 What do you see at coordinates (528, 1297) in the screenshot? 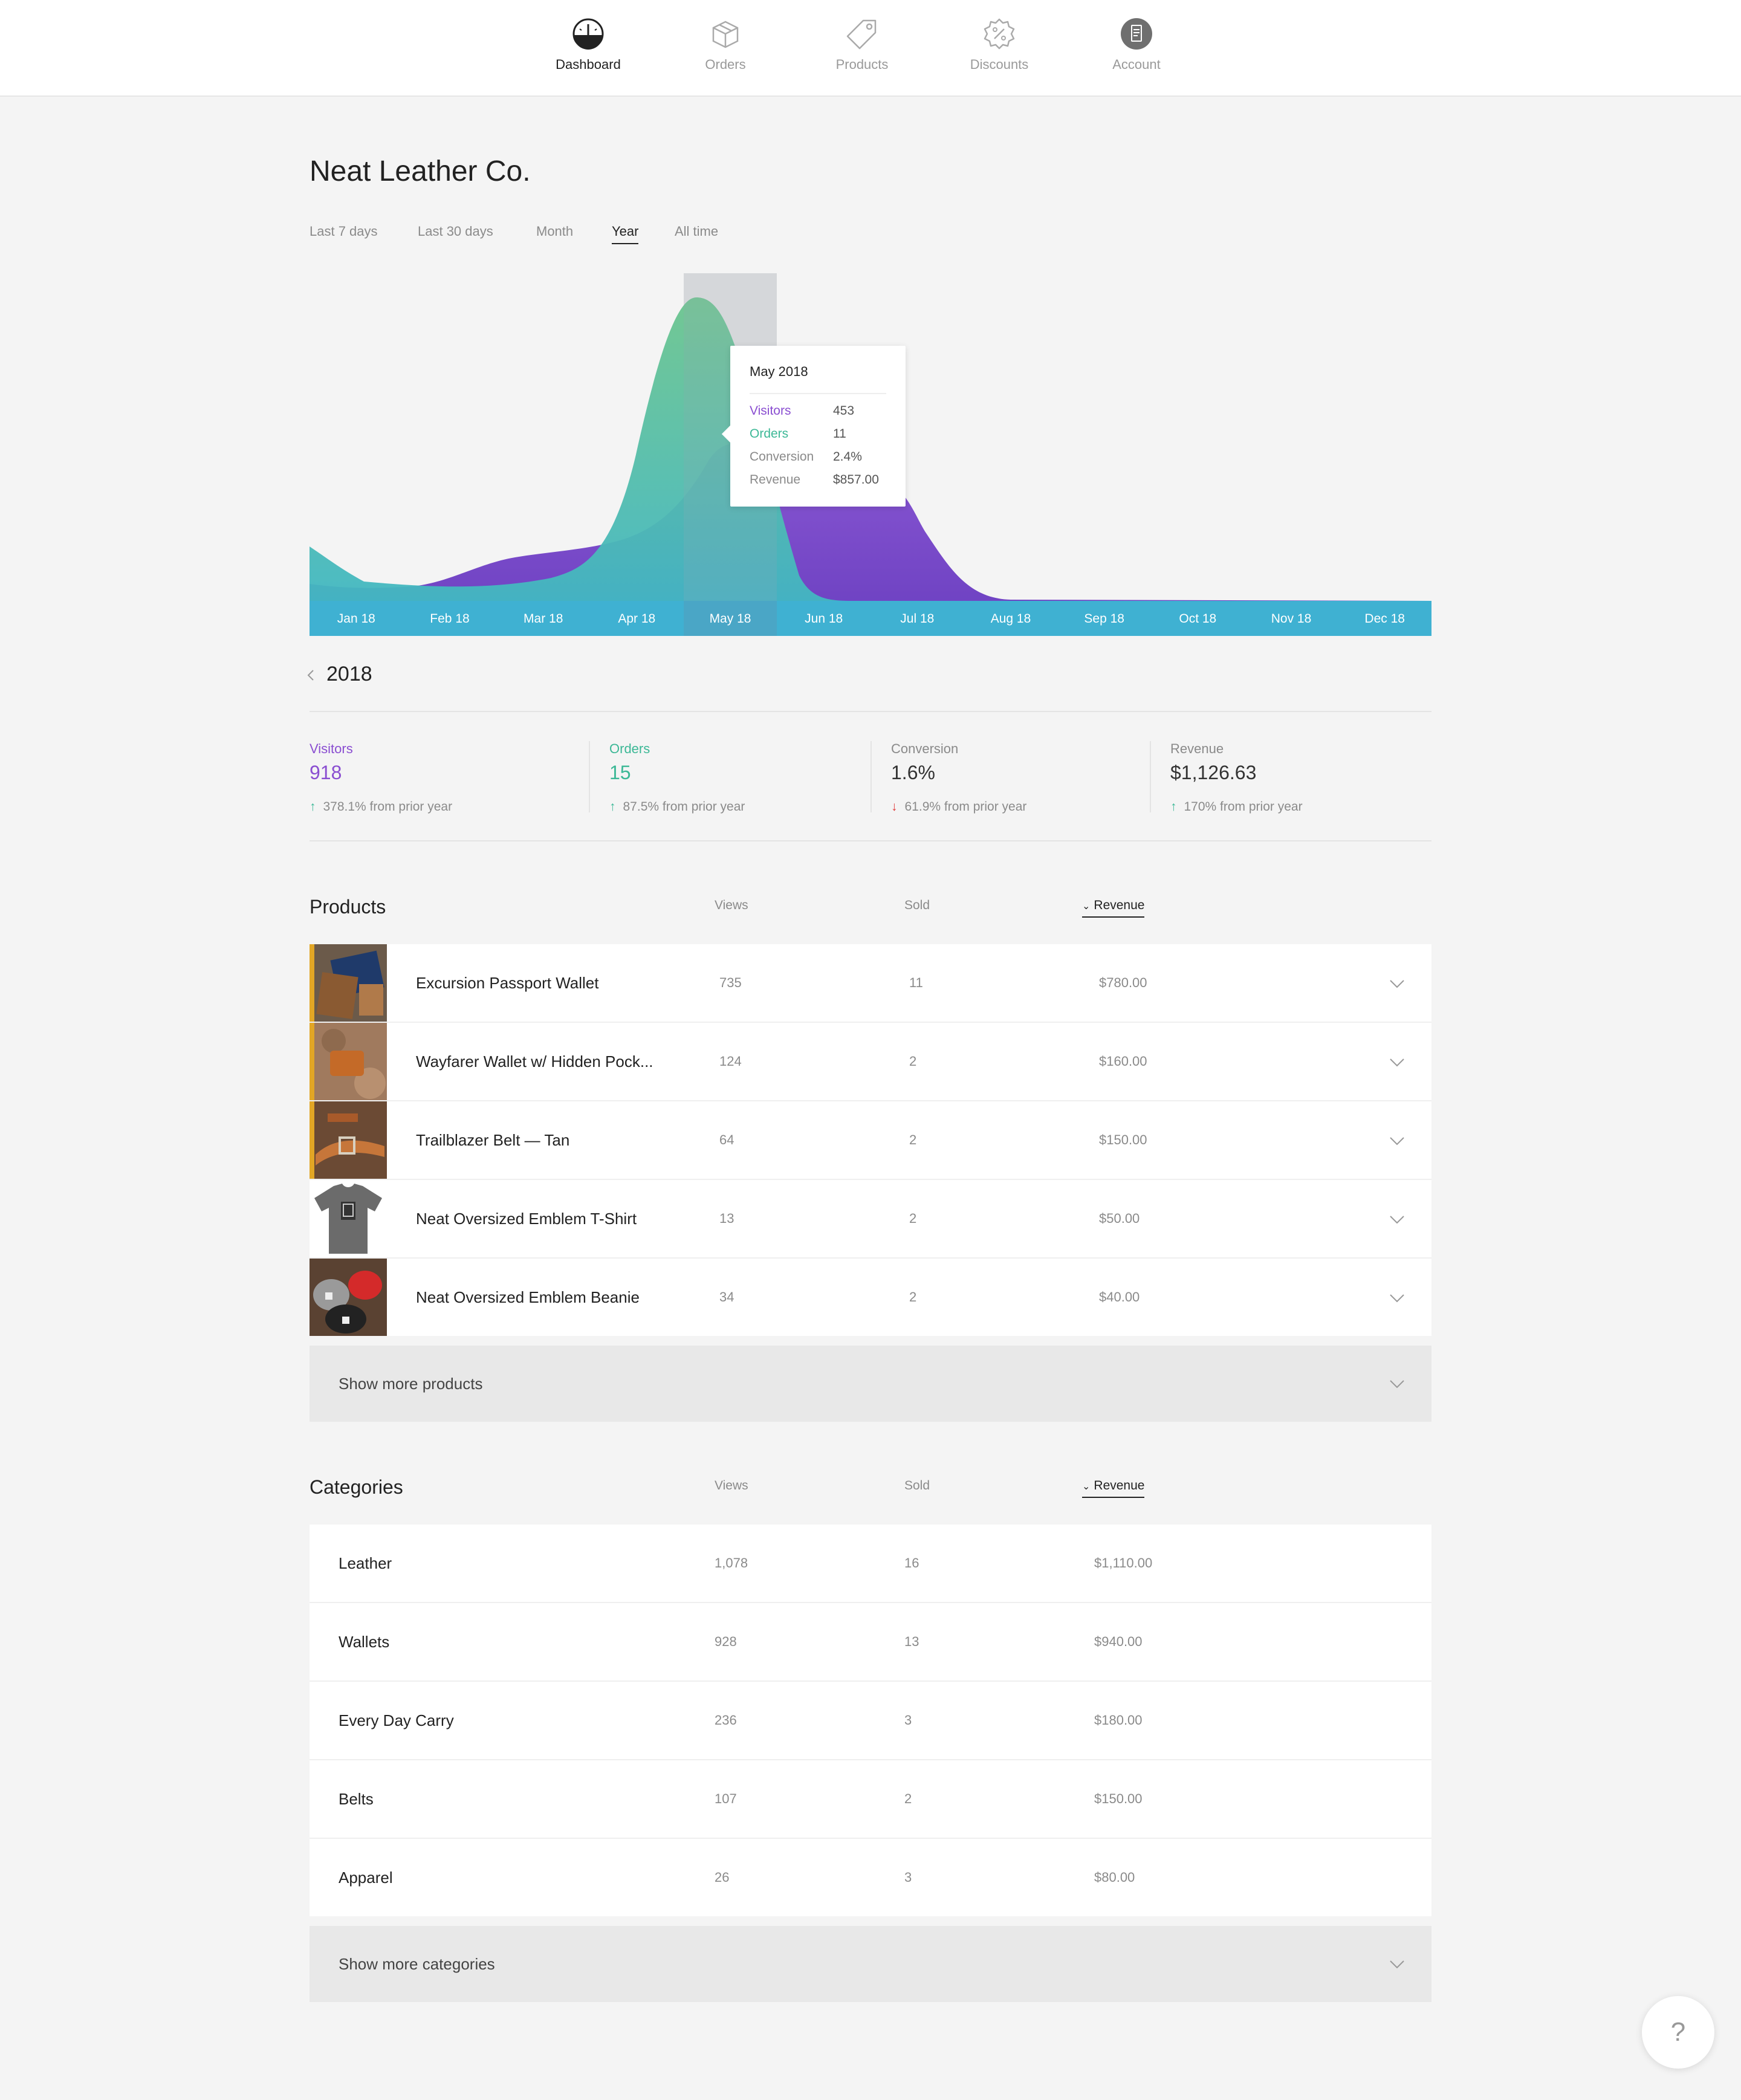
I see `product-name: Neat Oversized Emblem Beanie` at bounding box center [528, 1297].